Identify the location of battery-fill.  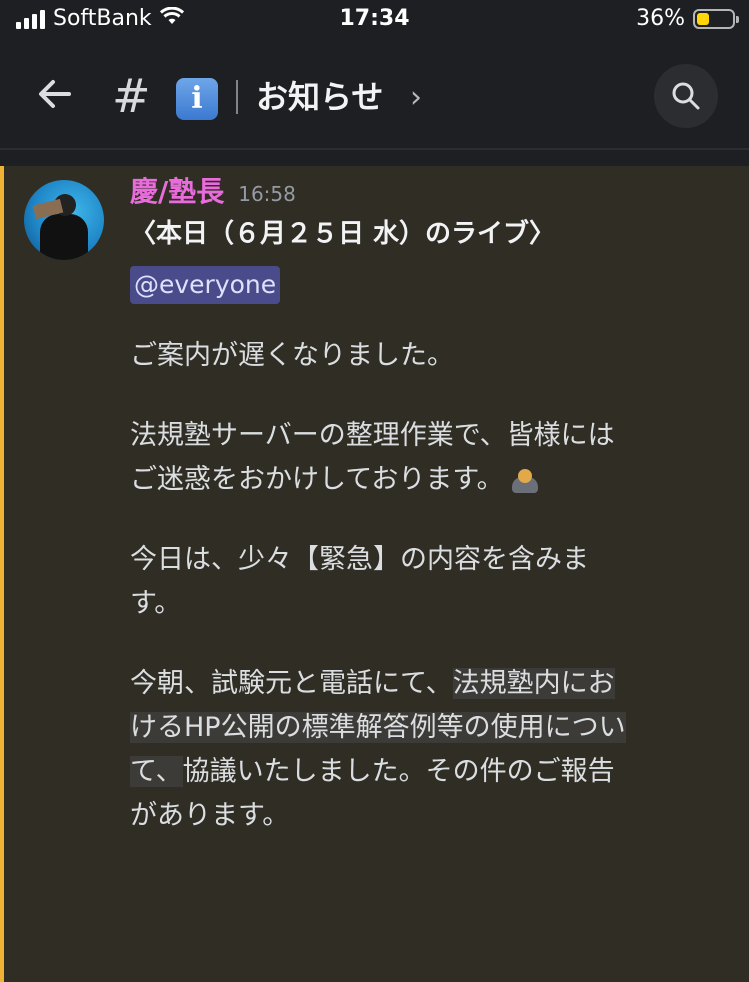
(703, 18).